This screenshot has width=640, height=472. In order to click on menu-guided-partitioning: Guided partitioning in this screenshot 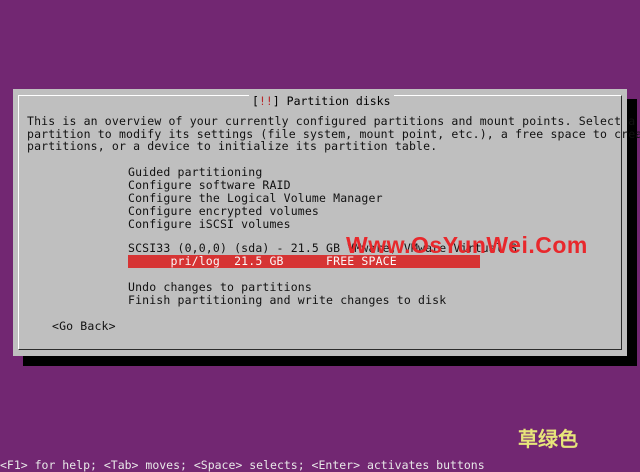, I will do `click(195, 172)`.